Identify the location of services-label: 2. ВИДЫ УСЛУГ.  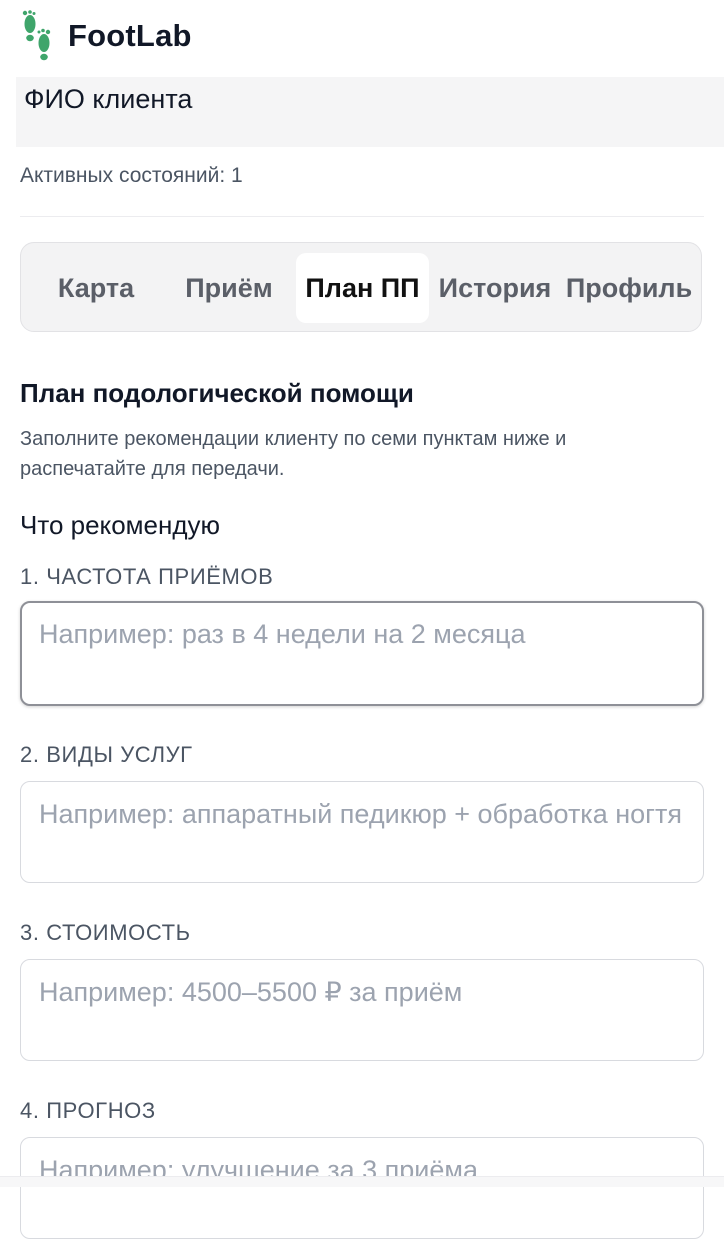
(106, 754).